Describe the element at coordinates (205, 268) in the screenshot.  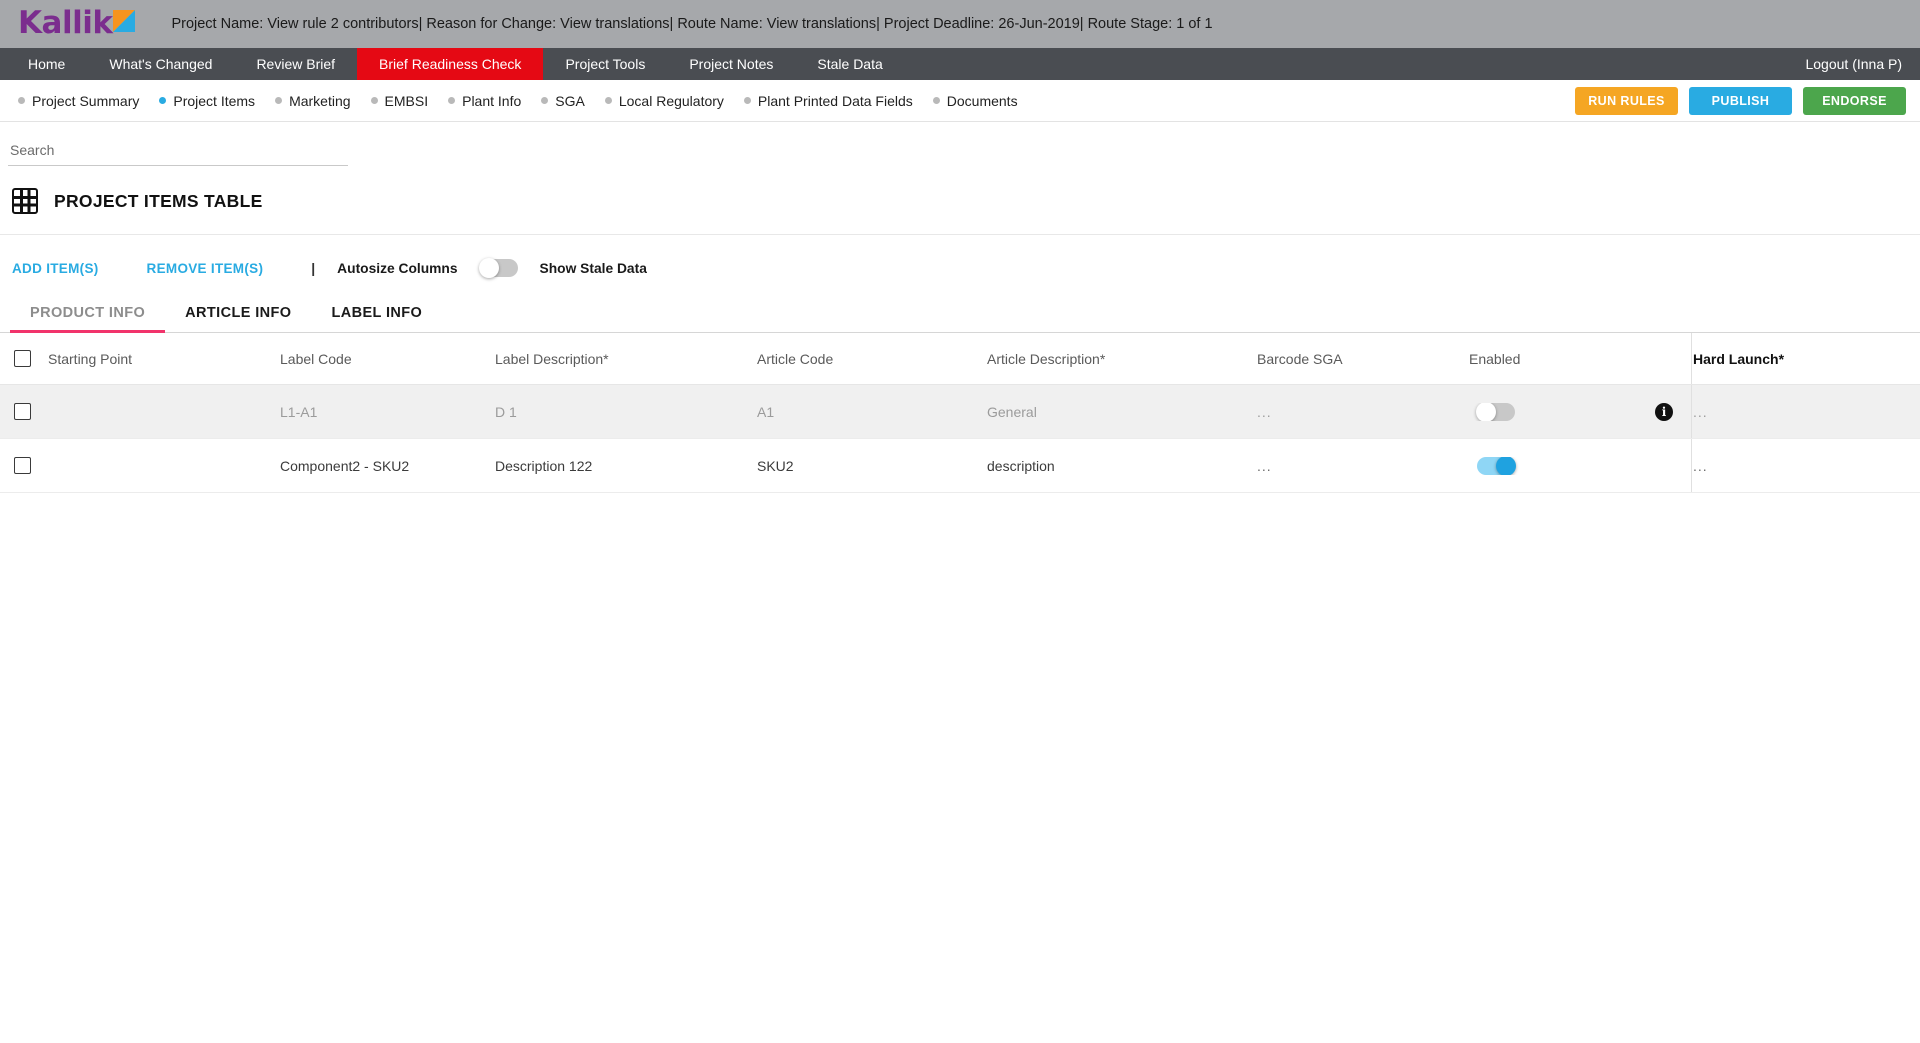
I see `remove-items-button: REMOVE ITEM(S)` at that location.